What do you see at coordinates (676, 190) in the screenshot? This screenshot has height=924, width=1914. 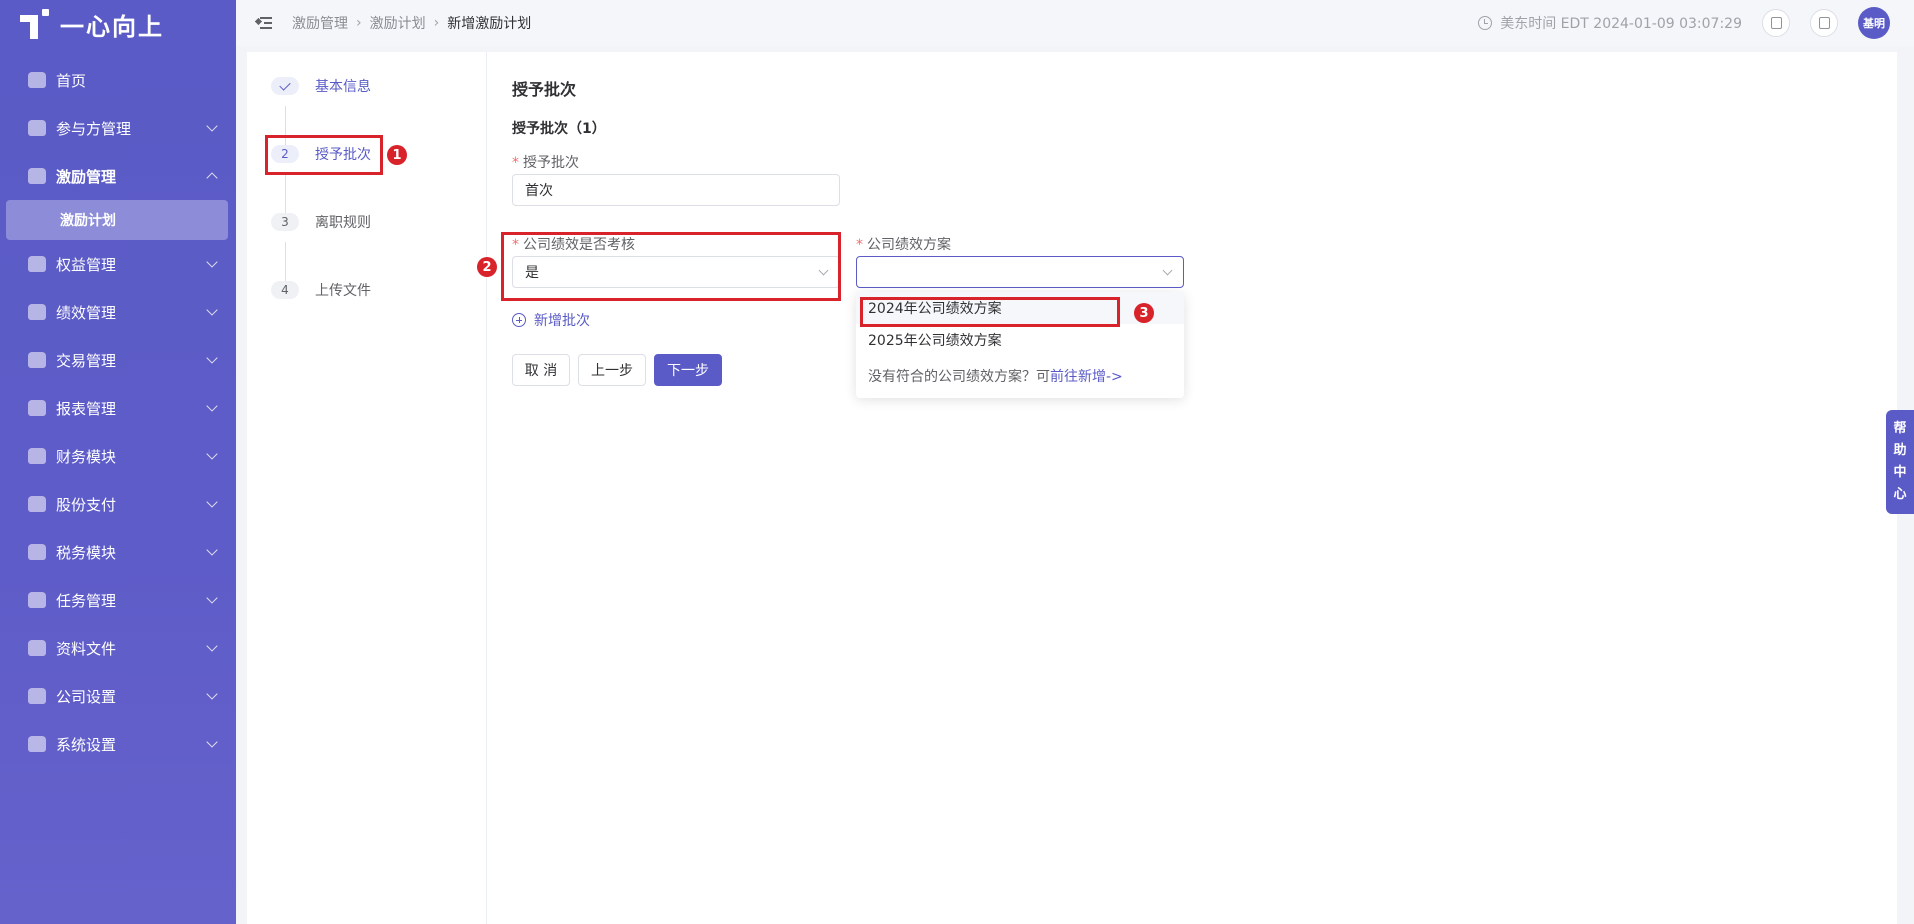 I see `batch-name-input: 首次` at bounding box center [676, 190].